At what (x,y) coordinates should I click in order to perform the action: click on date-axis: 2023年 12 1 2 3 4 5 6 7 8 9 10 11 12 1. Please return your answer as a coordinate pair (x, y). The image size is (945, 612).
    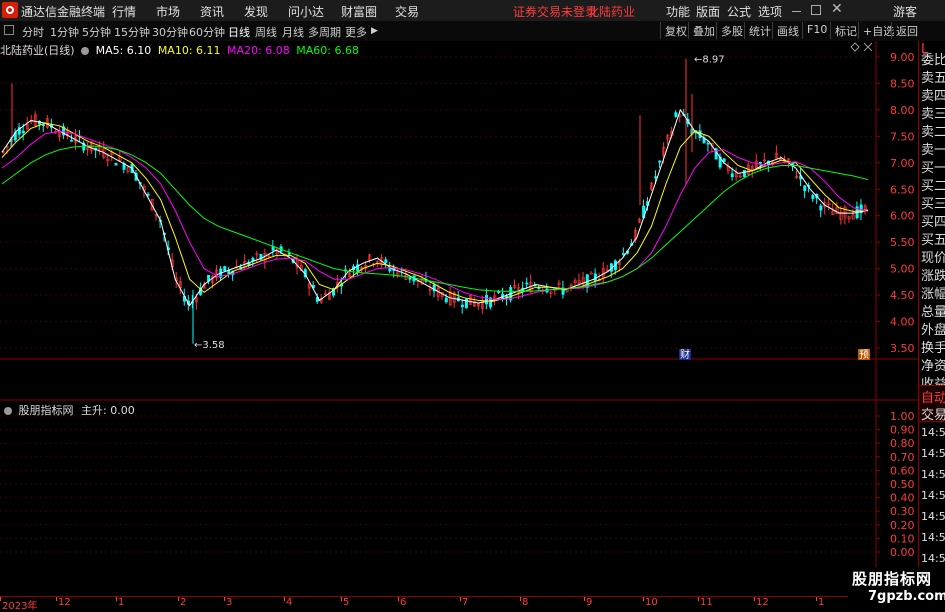
    Looking at the image, I should click on (472, 604).